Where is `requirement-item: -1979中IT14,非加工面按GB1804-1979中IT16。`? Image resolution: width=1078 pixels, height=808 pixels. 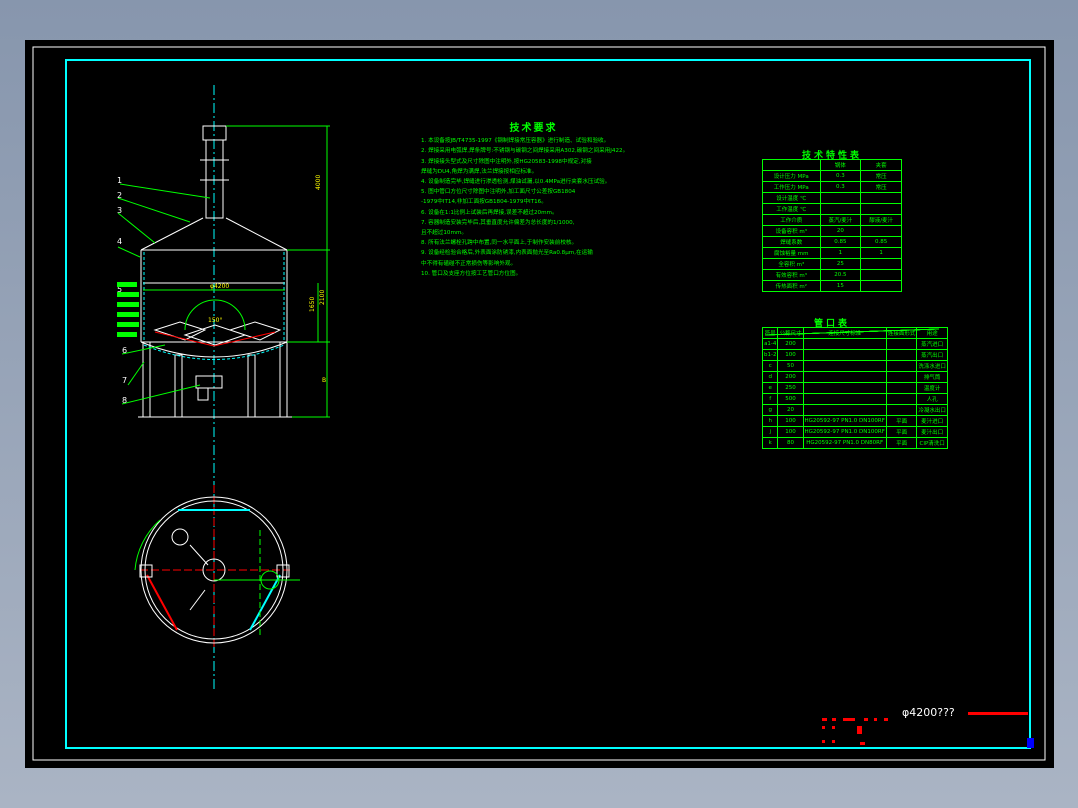
requirement-item: -1979中IT14,非加工面按GB1804-1979中IT16。 is located at coordinates (484, 202).